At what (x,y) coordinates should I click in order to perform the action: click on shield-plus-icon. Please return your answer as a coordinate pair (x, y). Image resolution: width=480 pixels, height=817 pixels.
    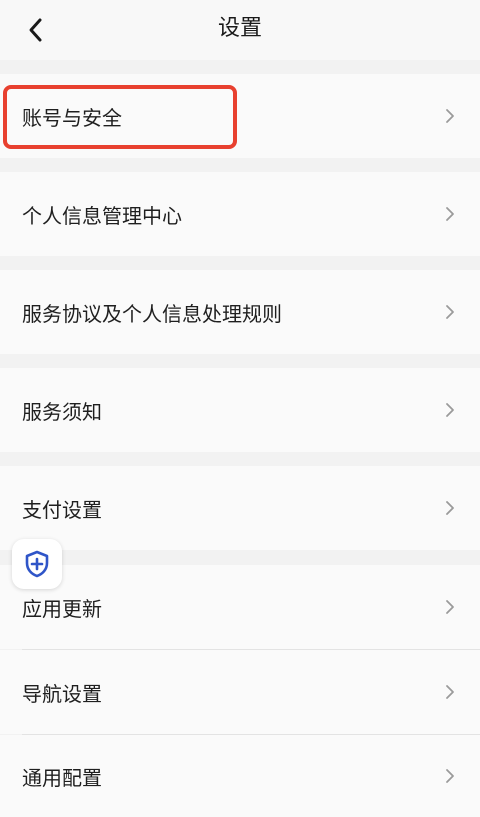
    Looking at the image, I should click on (37, 564).